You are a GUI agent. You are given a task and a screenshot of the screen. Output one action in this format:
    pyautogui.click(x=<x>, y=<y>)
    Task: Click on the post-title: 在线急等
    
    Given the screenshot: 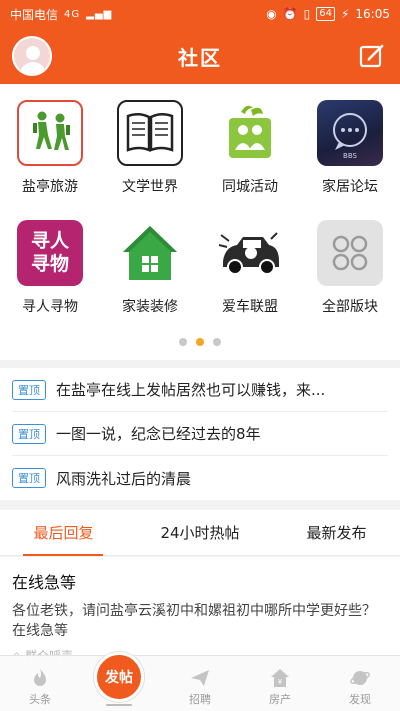 What is the action you would take?
    pyautogui.click(x=44, y=582)
    